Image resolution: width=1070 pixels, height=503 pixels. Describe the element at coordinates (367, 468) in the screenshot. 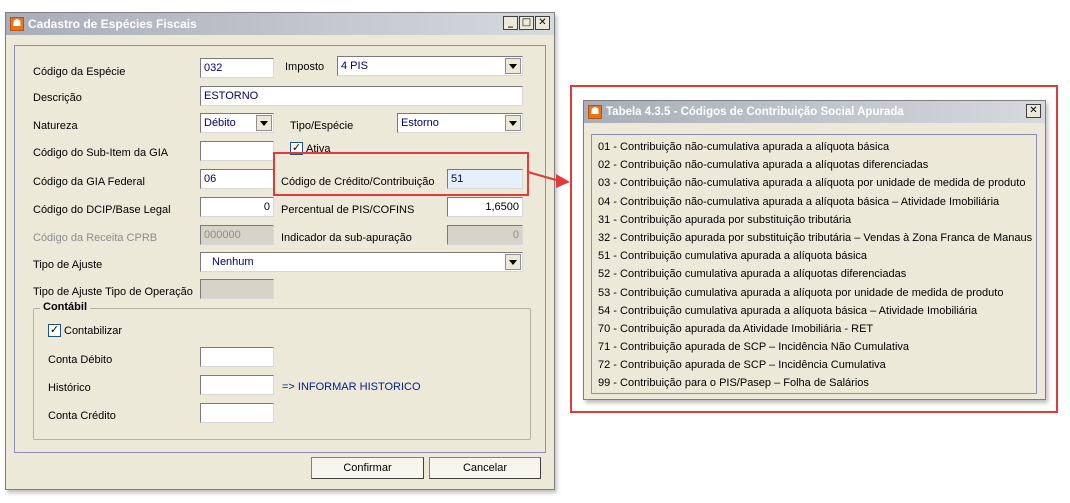

I see `confirmar-button: Confirmar` at that location.